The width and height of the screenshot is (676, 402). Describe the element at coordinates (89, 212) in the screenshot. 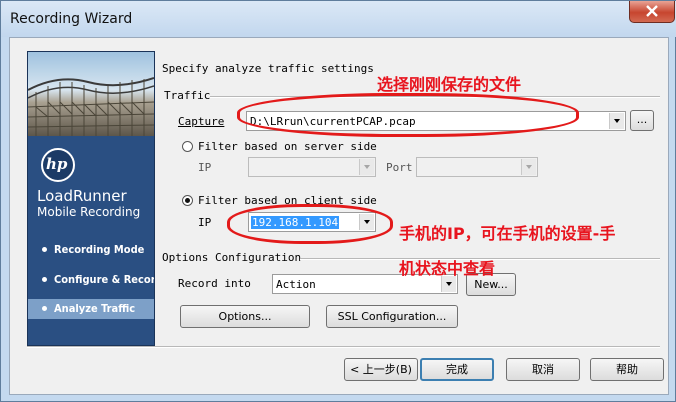

I see `brand-subtitle: Mobile Recording` at that location.